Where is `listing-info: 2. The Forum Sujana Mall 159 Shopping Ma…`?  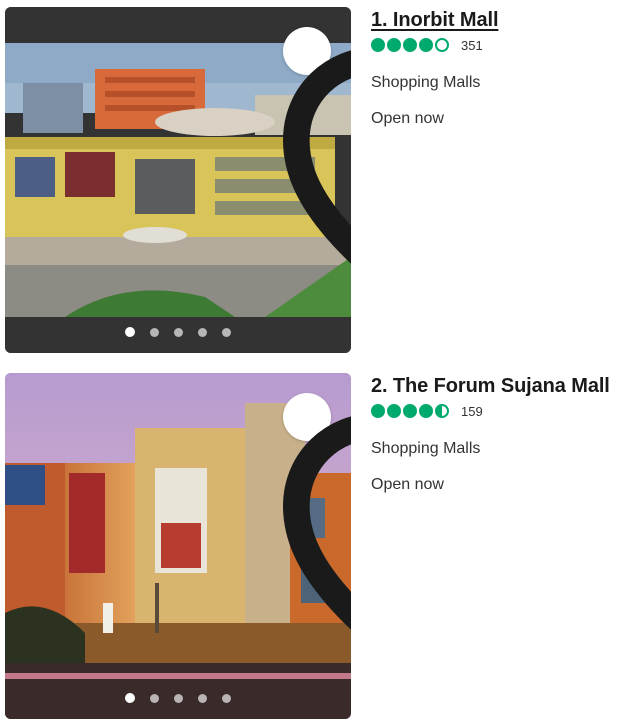 listing-info: 2. The Forum Sujana Mall 159 Shopping Ma… is located at coordinates (502, 434).